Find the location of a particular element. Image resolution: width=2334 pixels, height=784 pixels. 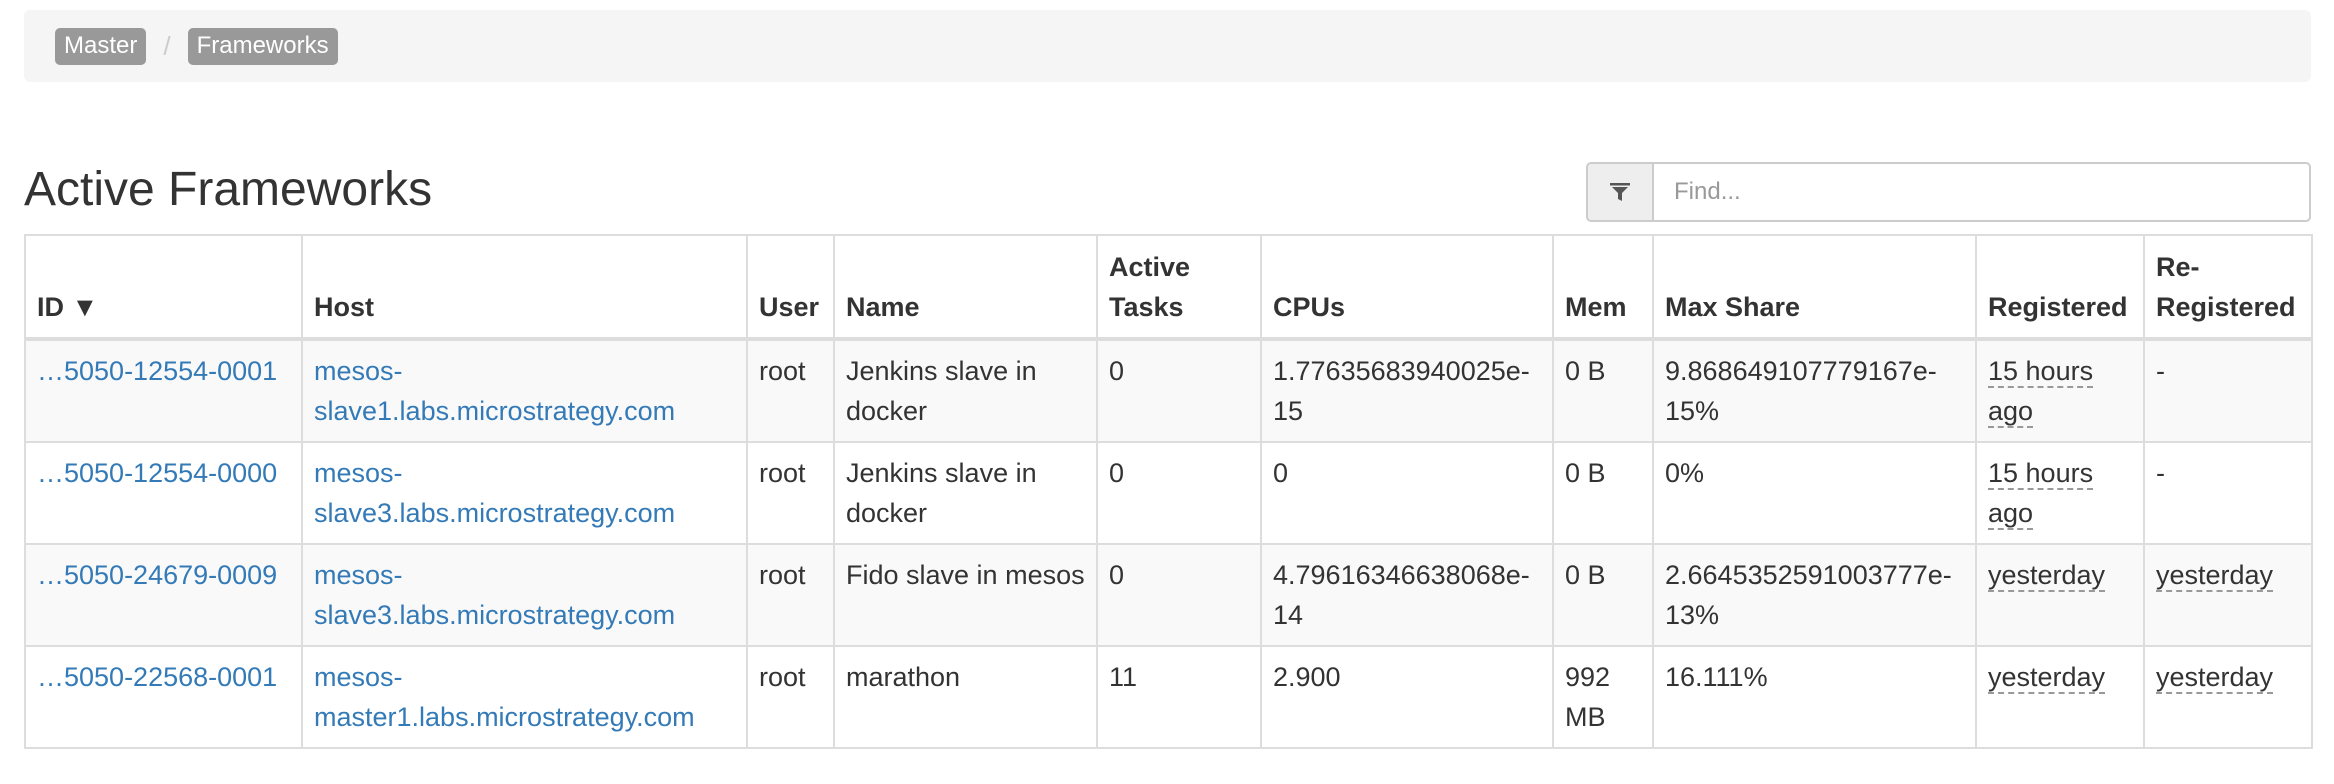

column-header-name: Name is located at coordinates (965, 287).